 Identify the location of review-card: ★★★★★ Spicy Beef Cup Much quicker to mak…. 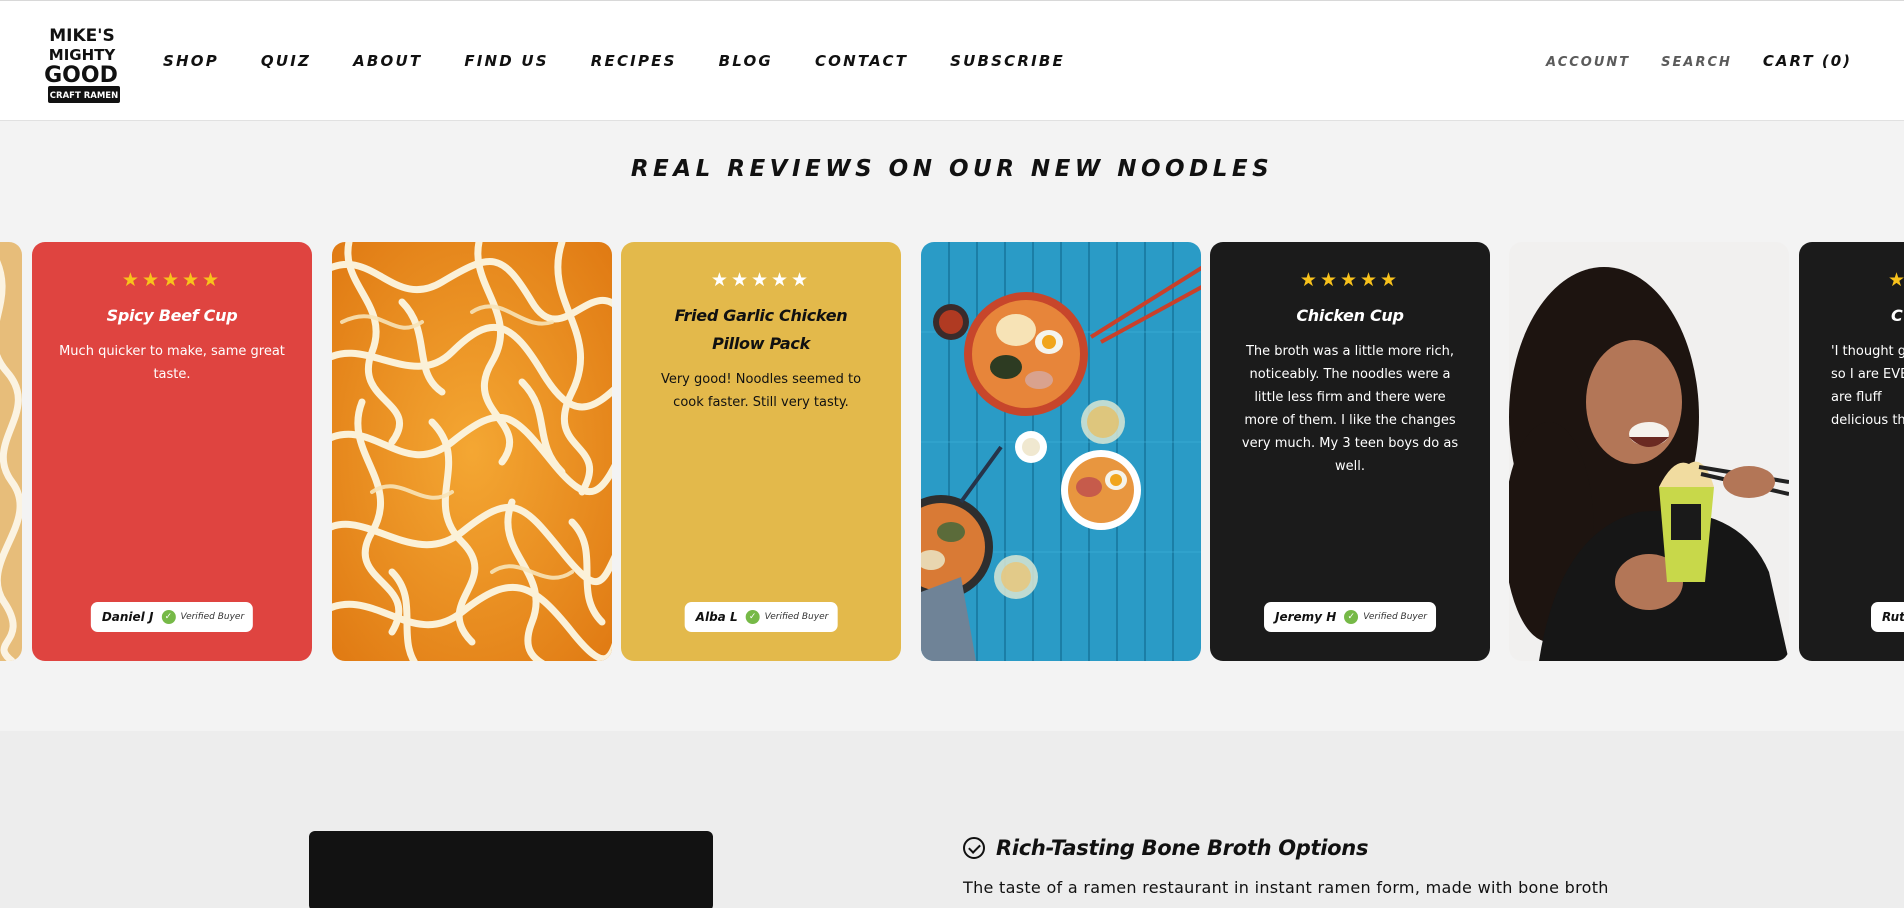
(172, 451).